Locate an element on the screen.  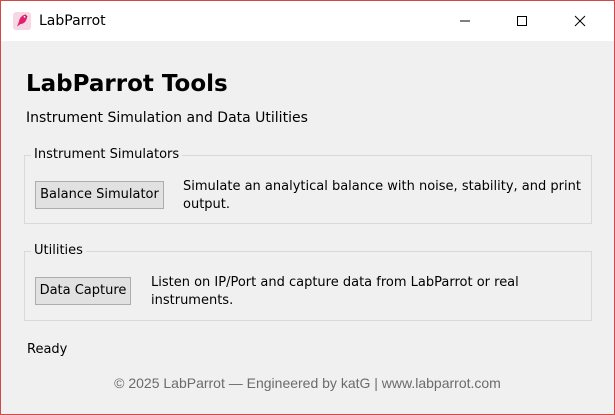
page-subtitle: Instrument Simulation and Data Utilities is located at coordinates (167, 118).